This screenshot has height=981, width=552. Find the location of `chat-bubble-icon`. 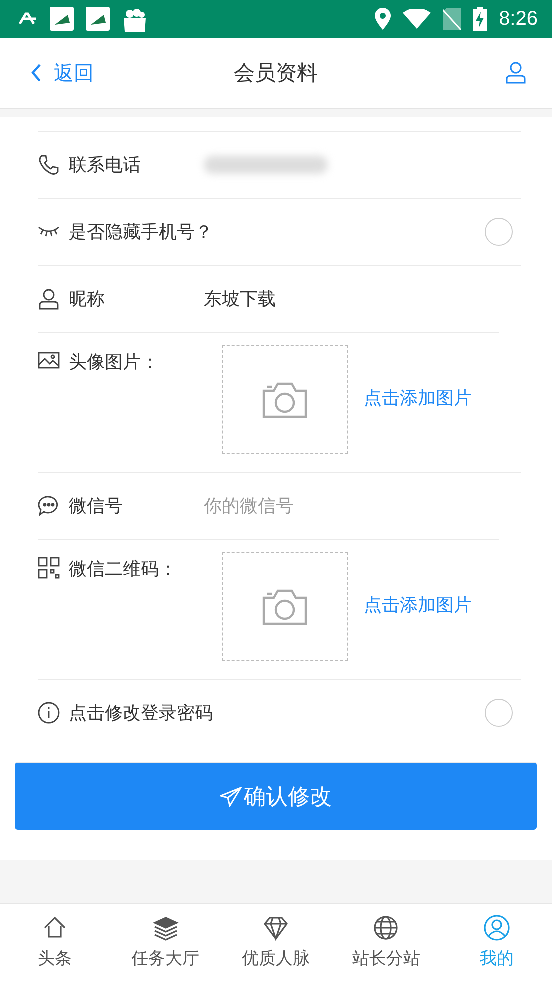

chat-bubble-icon is located at coordinates (49, 506).